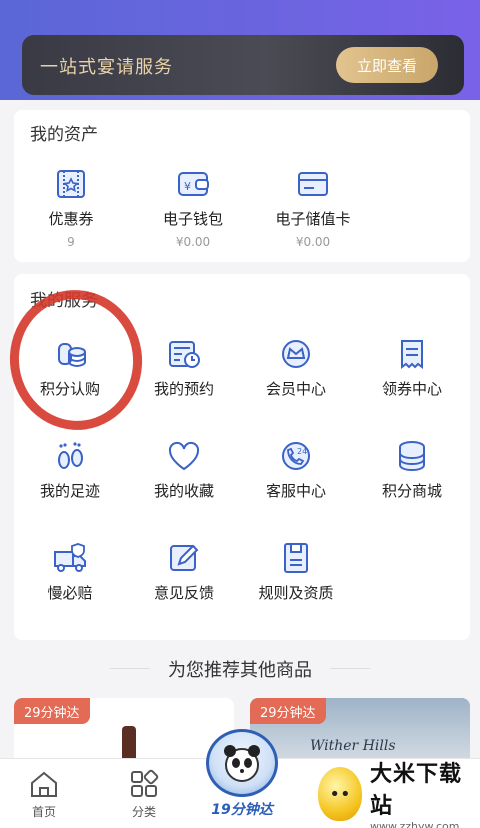 The image size is (480, 828). I want to click on asset-wallet: ¥ 电子钱包 ¥0.00, so click(193, 207).